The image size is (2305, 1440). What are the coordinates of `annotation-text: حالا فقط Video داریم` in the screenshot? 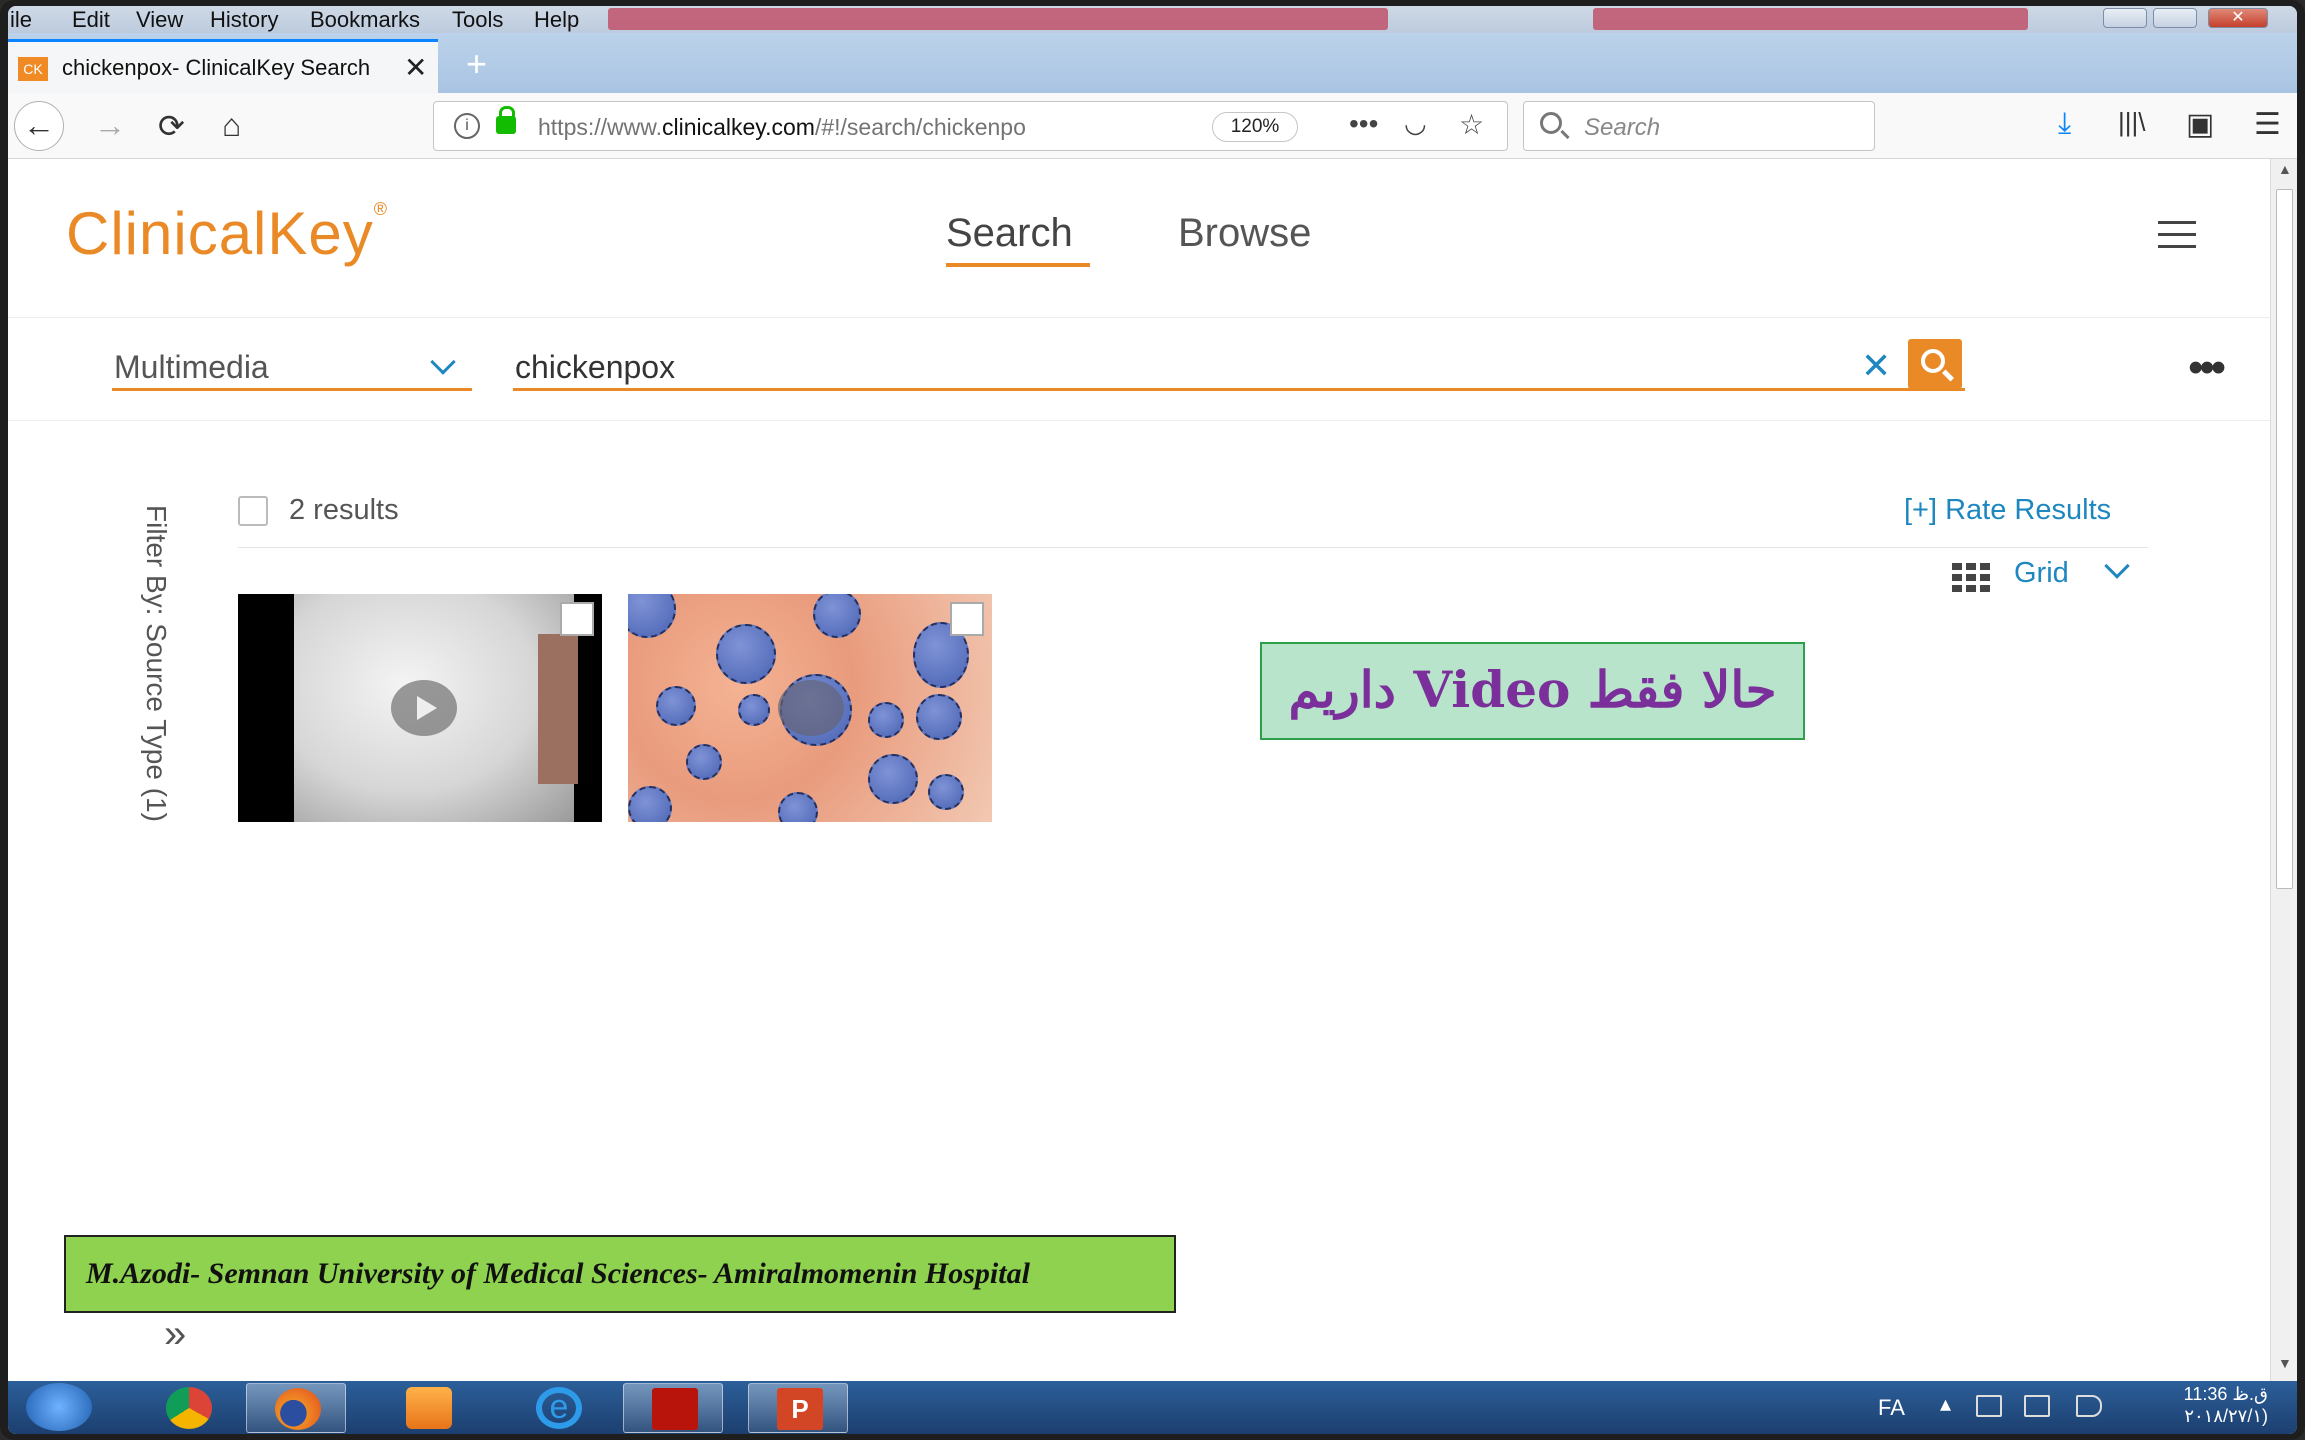 It's located at (1532, 689).